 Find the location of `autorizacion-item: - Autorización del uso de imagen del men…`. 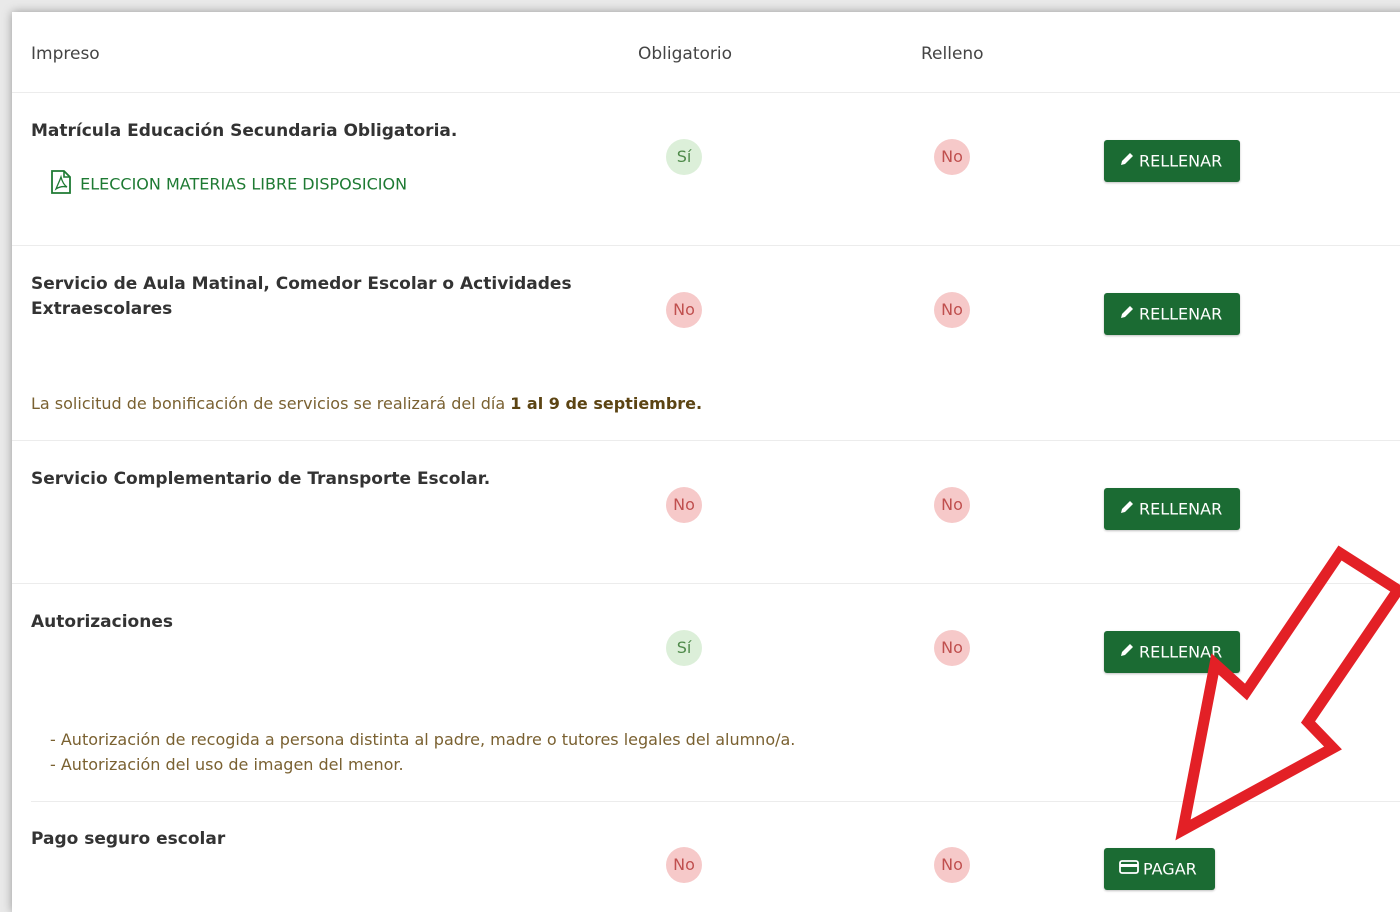

autorizacion-item: - Autorización del uso de imagen del men… is located at coordinates (227, 764).